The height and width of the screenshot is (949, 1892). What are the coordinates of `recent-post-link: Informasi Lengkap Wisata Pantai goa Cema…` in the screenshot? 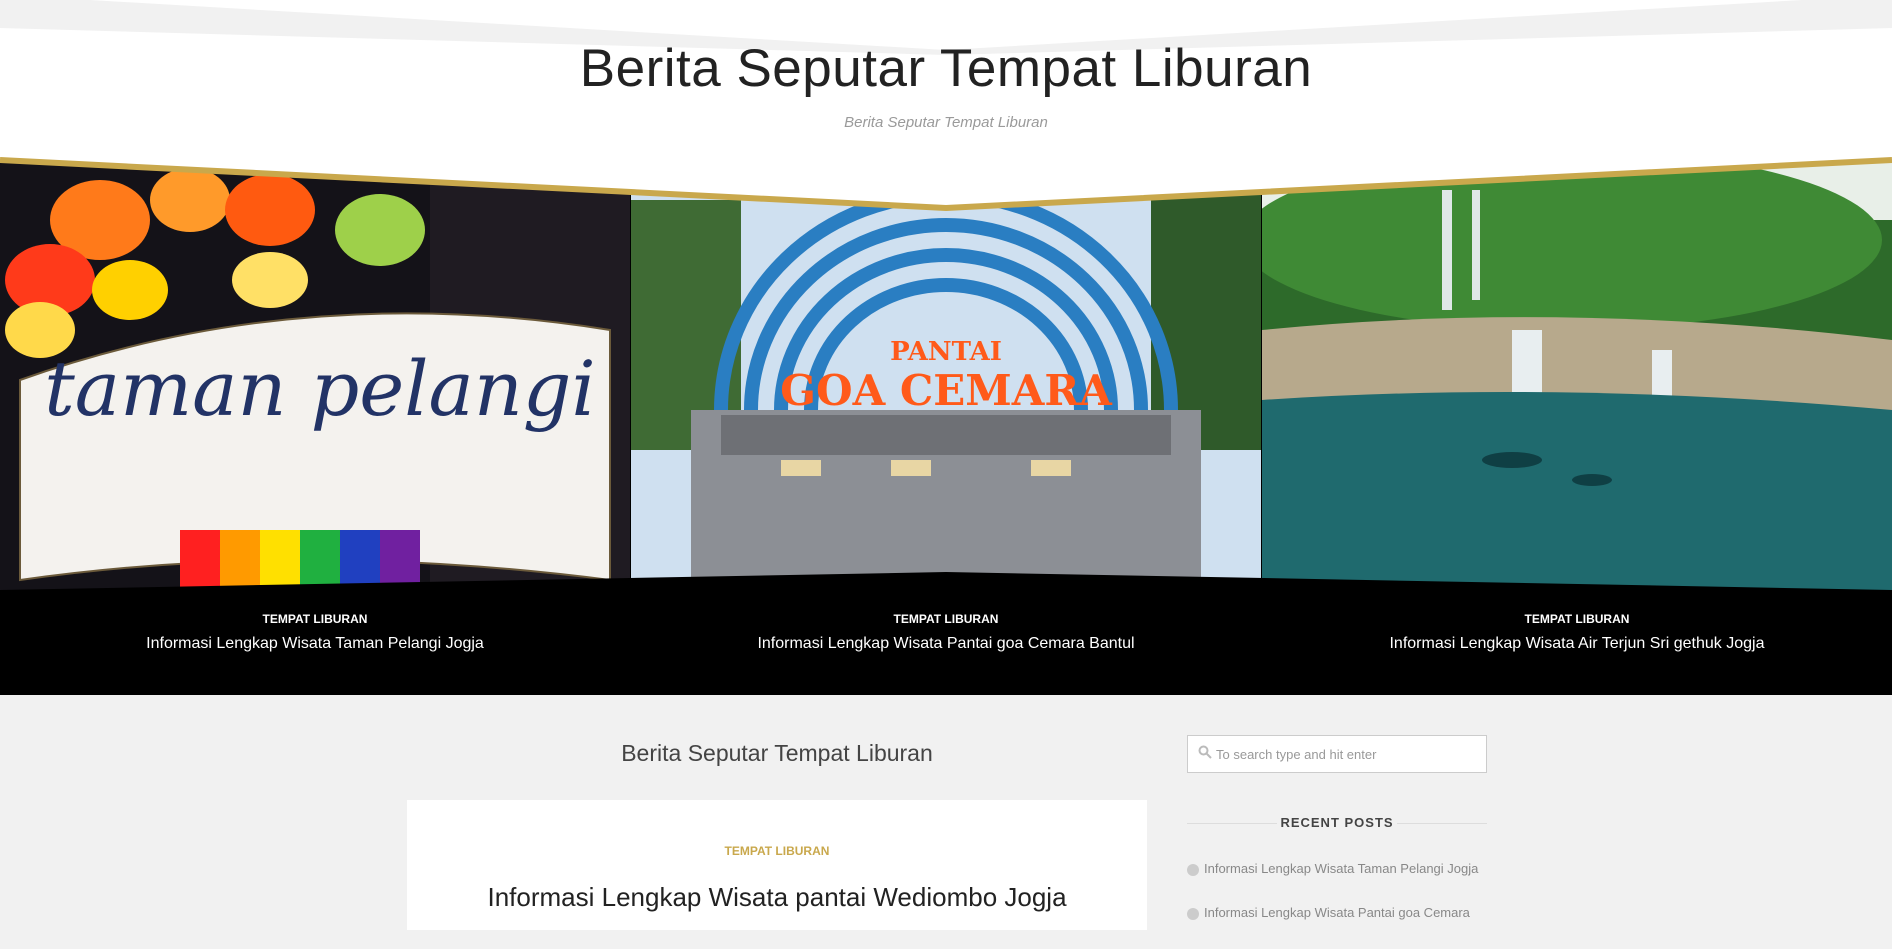 It's located at (1337, 912).